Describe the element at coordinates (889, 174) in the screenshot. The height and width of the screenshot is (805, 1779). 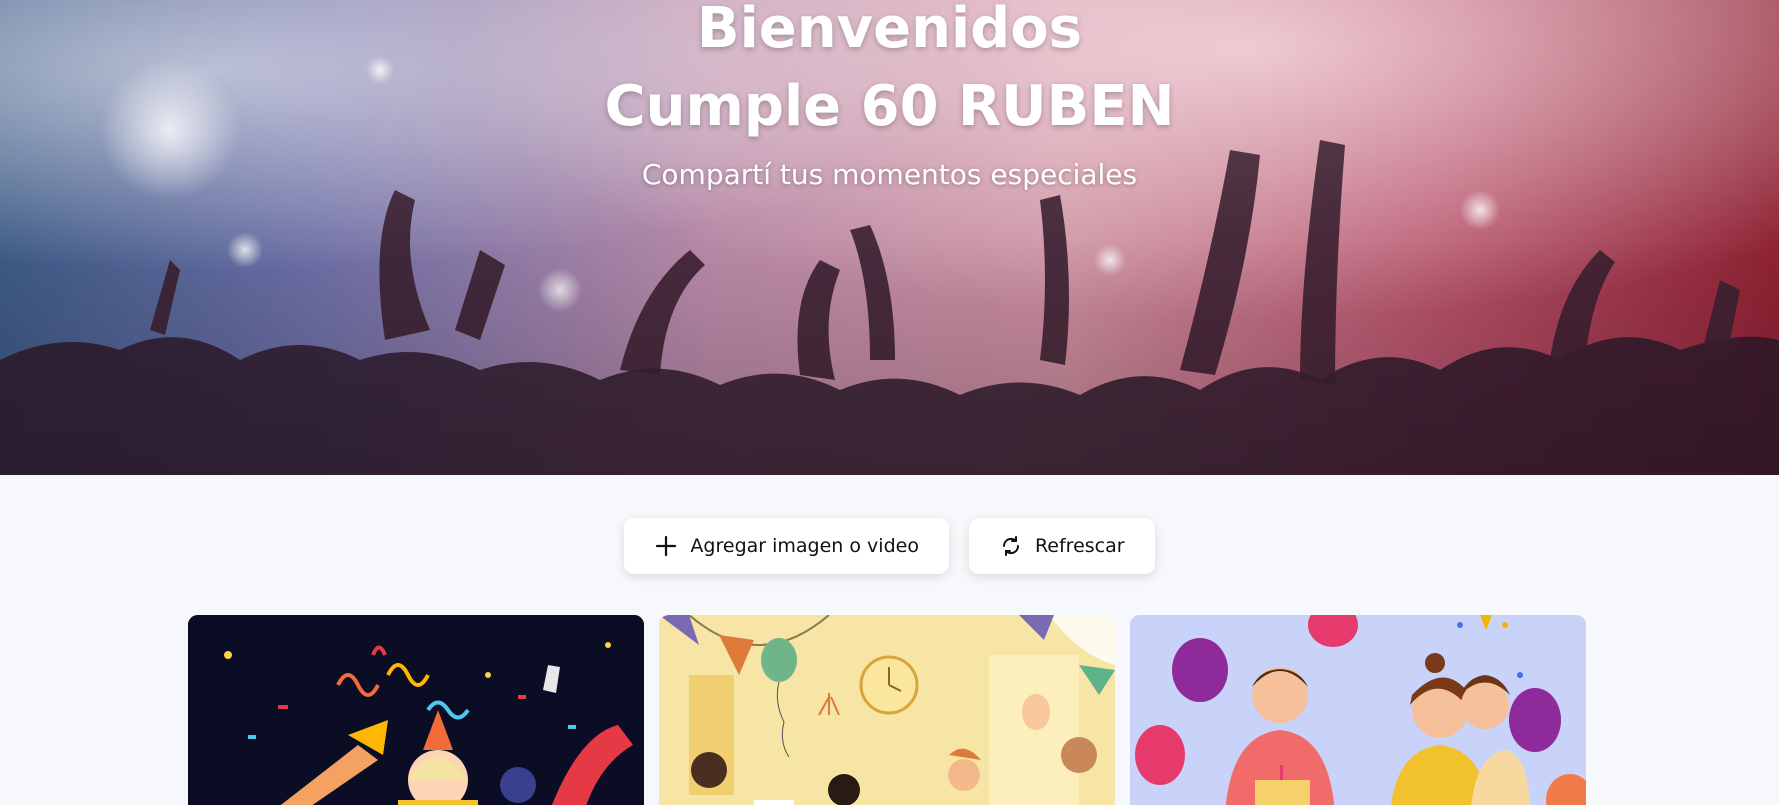
I see `hero-subtitle: Compartí tus momentos especiales` at that location.